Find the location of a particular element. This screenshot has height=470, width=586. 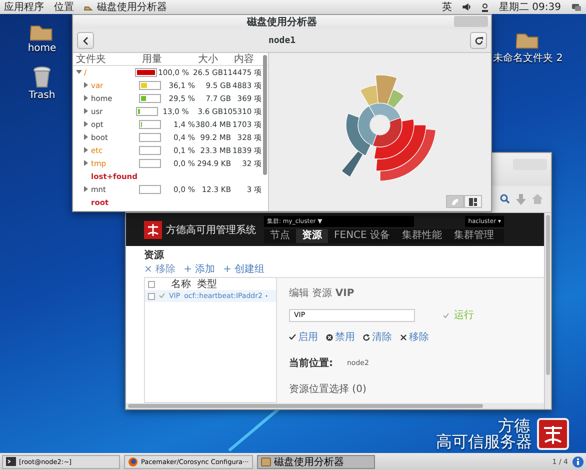

icon-label: 未命名文件夹 2 is located at coordinates (528, 58).